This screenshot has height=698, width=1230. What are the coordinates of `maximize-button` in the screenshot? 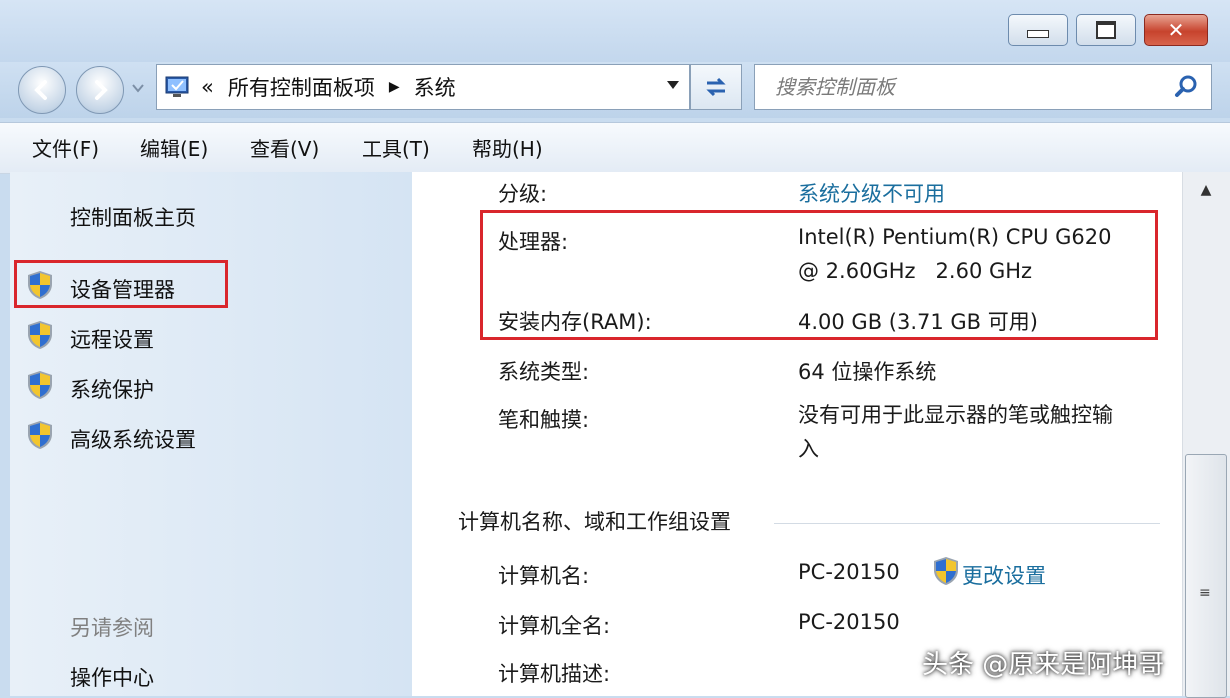 It's located at (1106, 30).